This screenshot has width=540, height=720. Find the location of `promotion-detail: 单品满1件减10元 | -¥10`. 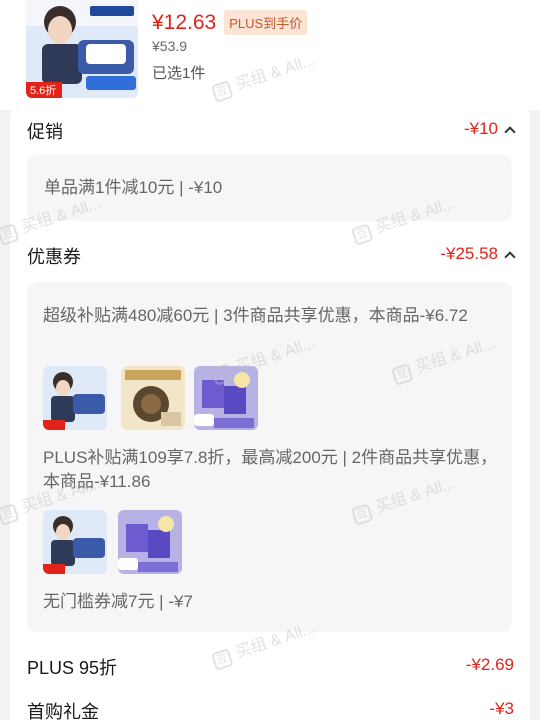

promotion-detail: 单品满1件减10元 | -¥10 is located at coordinates (133, 187).